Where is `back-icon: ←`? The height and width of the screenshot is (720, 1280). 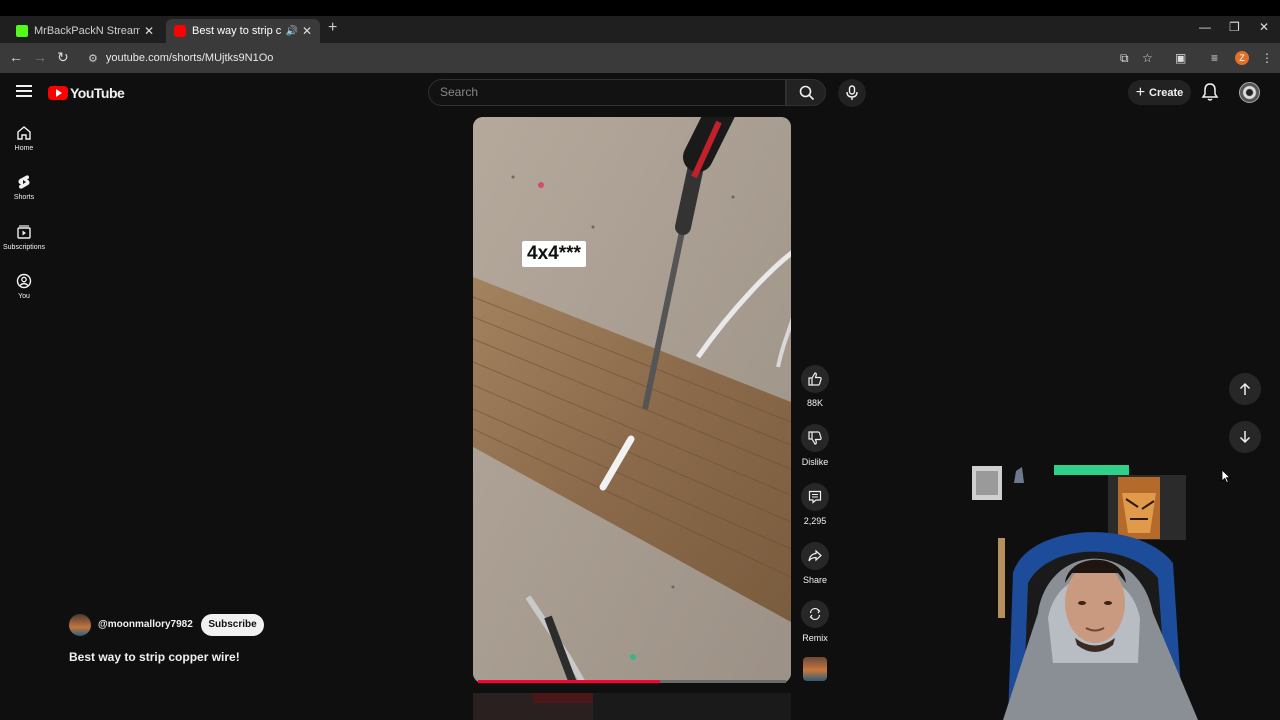 back-icon: ← is located at coordinates (16, 57).